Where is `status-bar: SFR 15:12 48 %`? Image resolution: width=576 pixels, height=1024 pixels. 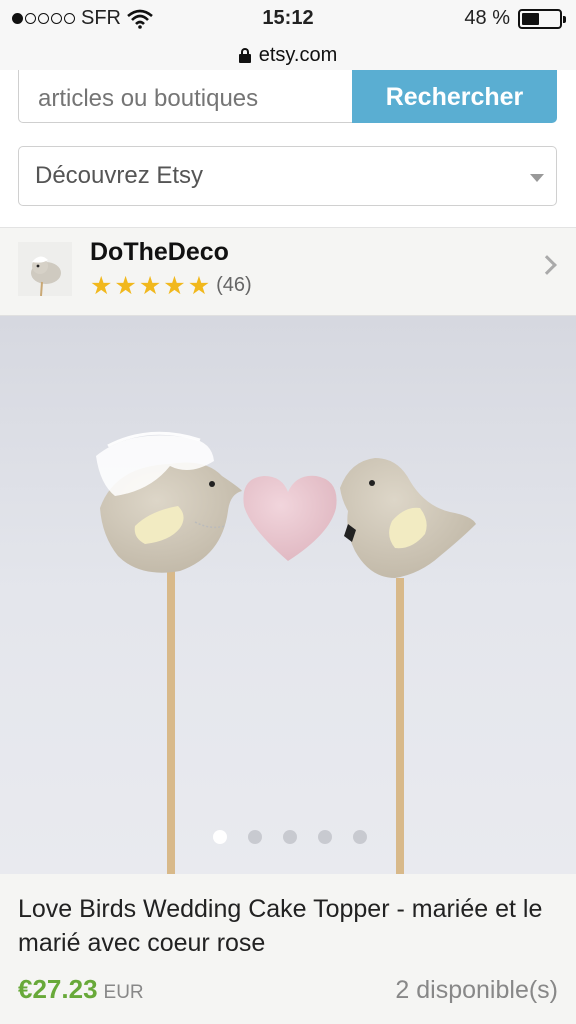 status-bar: SFR 15:12 48 % is located at coordinates (288, 20).